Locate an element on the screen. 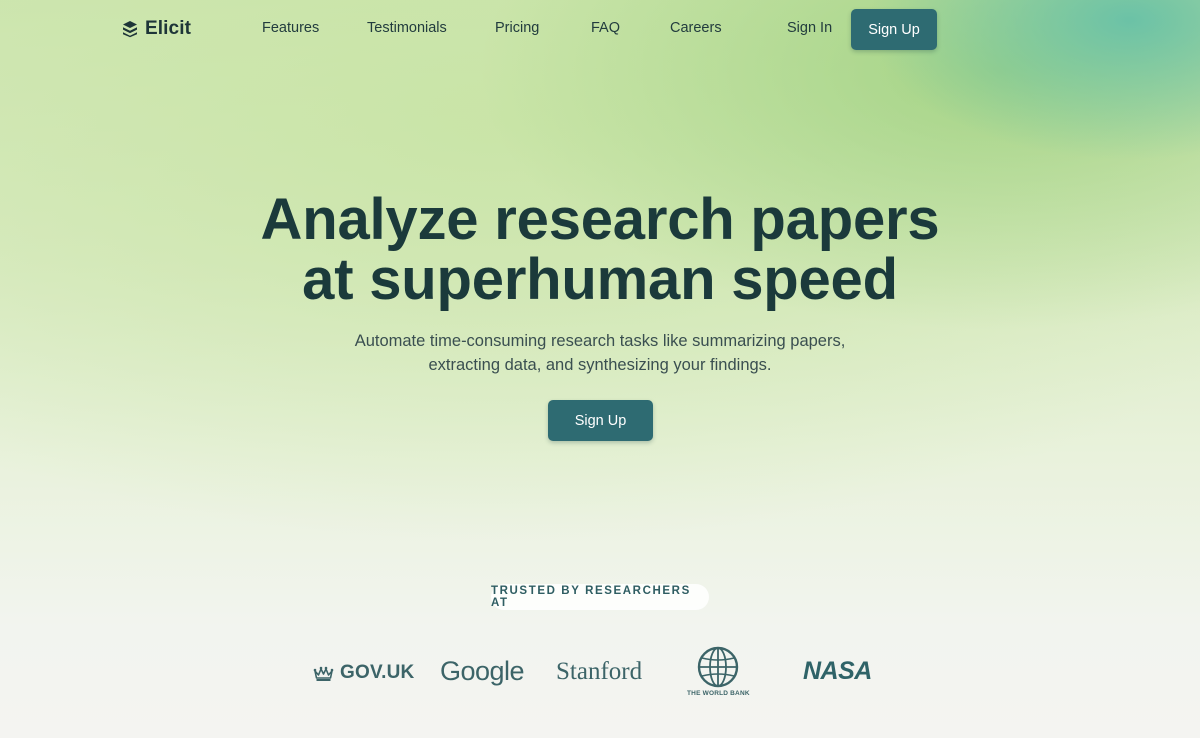  hero-sign-up-button: Sign Up is located at coordinates (600, 420).